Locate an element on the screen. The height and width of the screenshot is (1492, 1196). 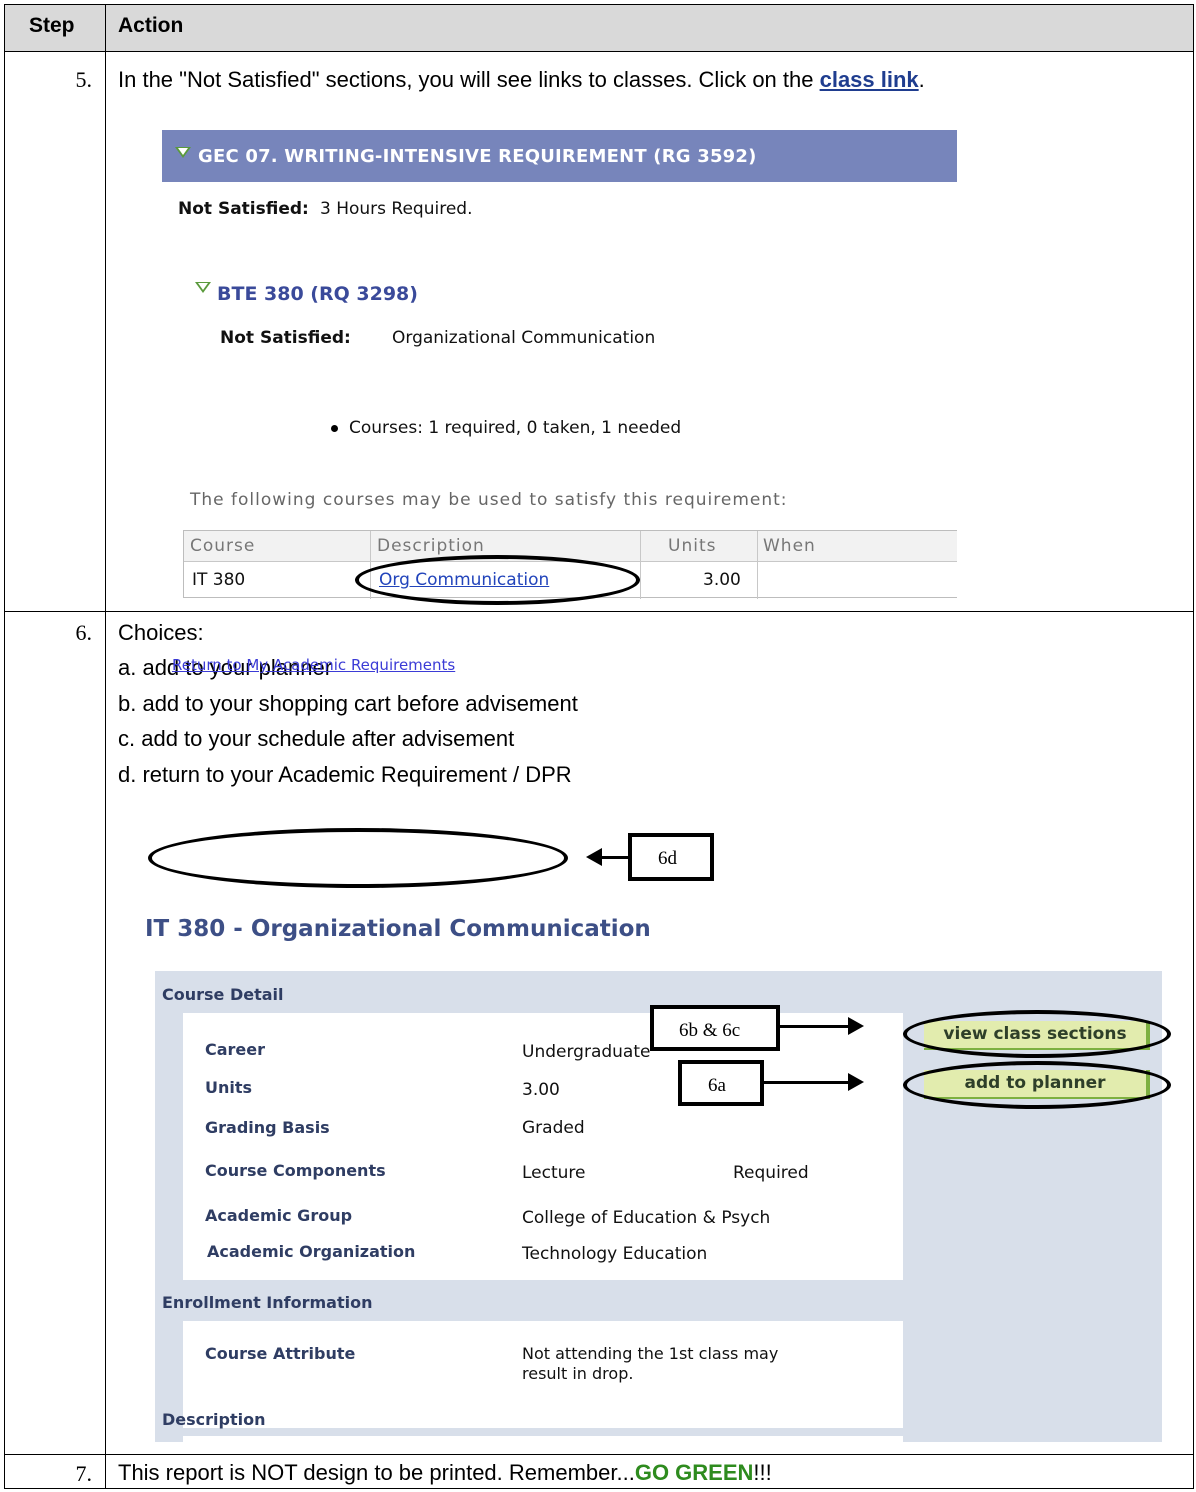
course-title: IT 380 - Organizational Communication is located at coordinates (398, 929).